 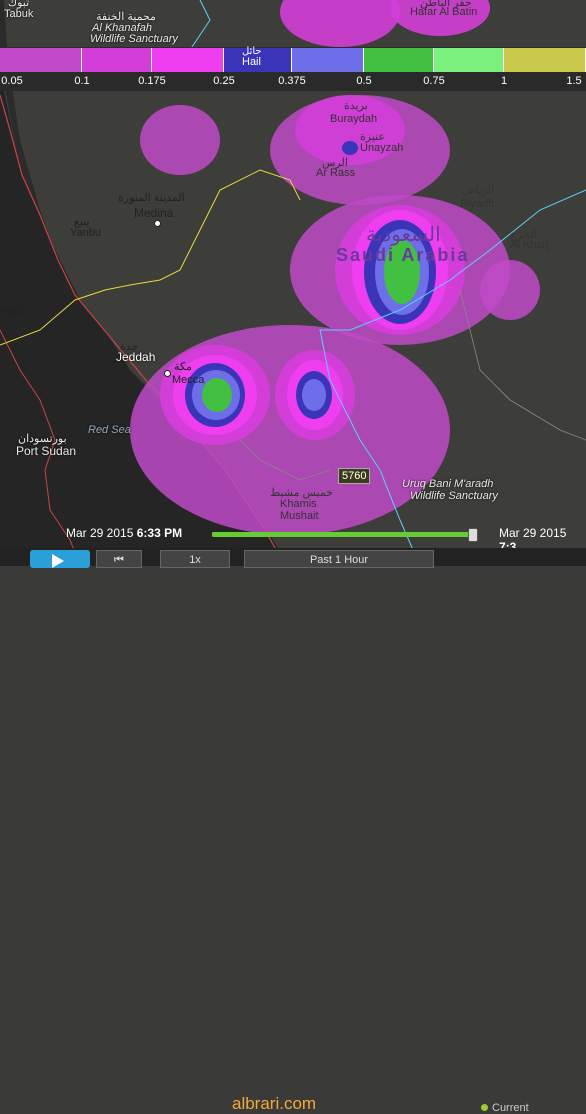 What do you see at coordinates (85, 233) in the screenshot?
I see `place-yanbu: Yanbu` at bounding box center [85, 233].